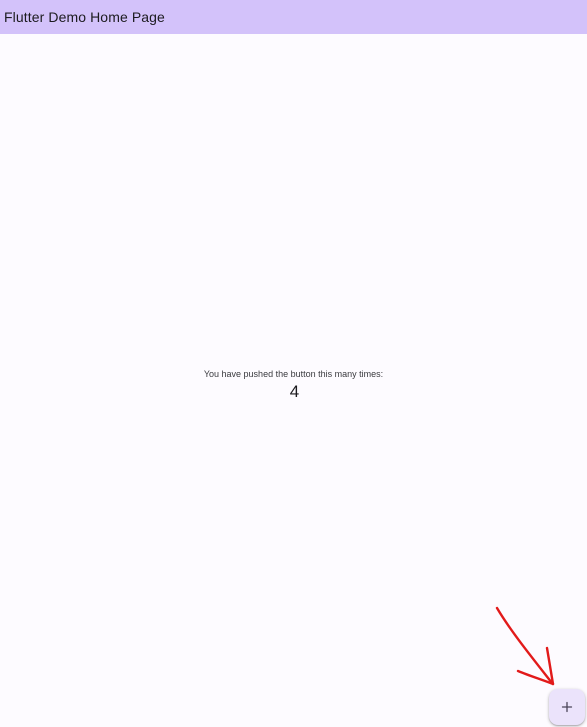 This screenshot has height=727, width=587. I want to click on counter-value: 4, so click(294, 391).